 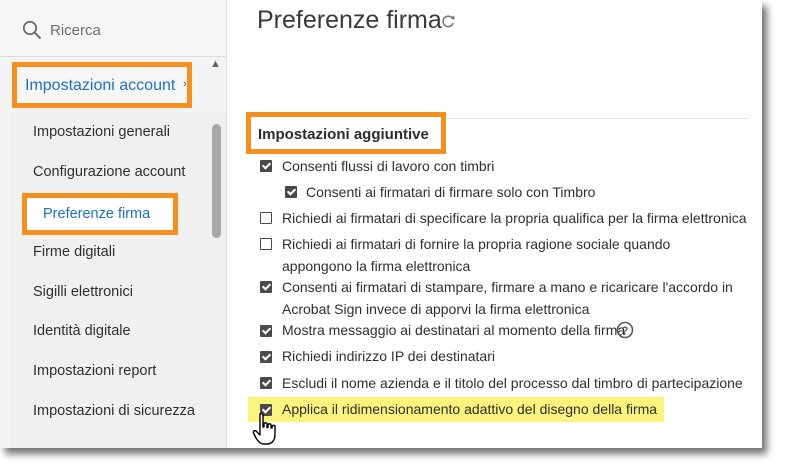 What do you see at coordinates (448, 21) in the screenshot?
I see `refresh-icon` at bounding box center [448, 21].